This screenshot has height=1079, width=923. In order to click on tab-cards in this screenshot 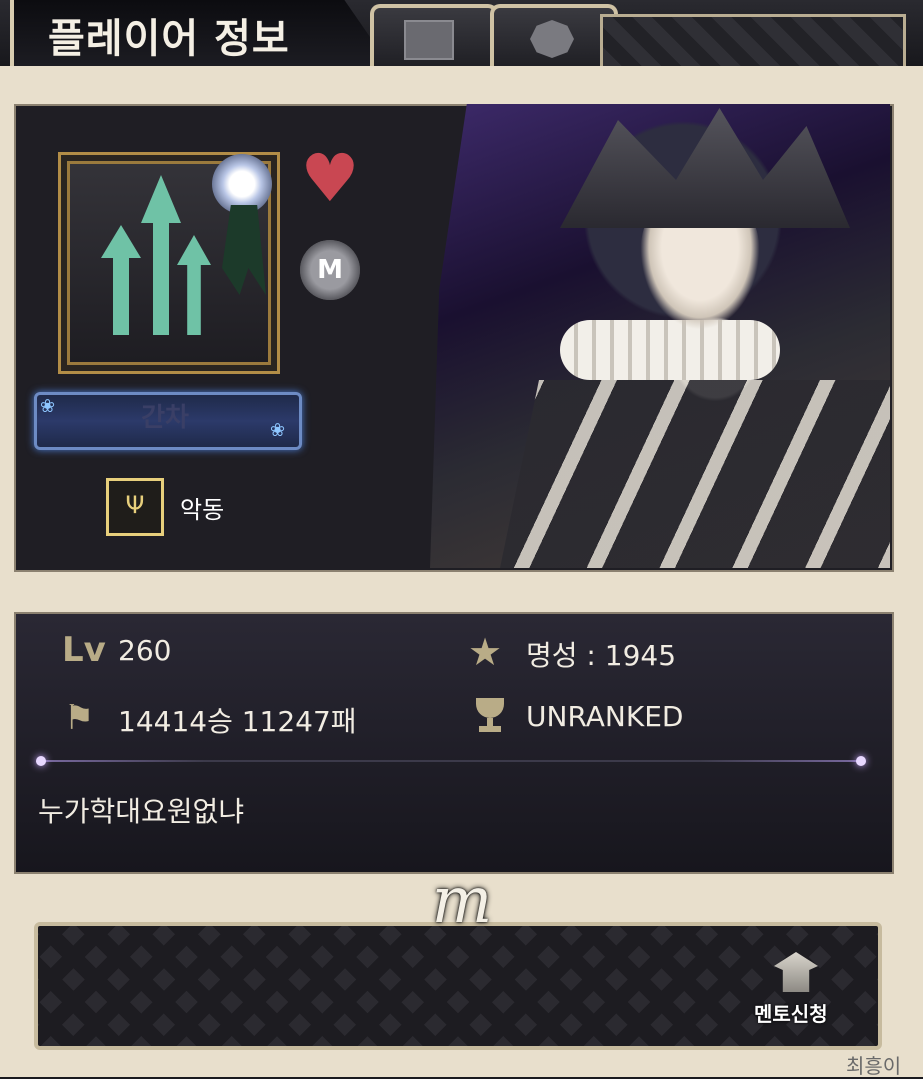, I will do `click(434, 36)`.